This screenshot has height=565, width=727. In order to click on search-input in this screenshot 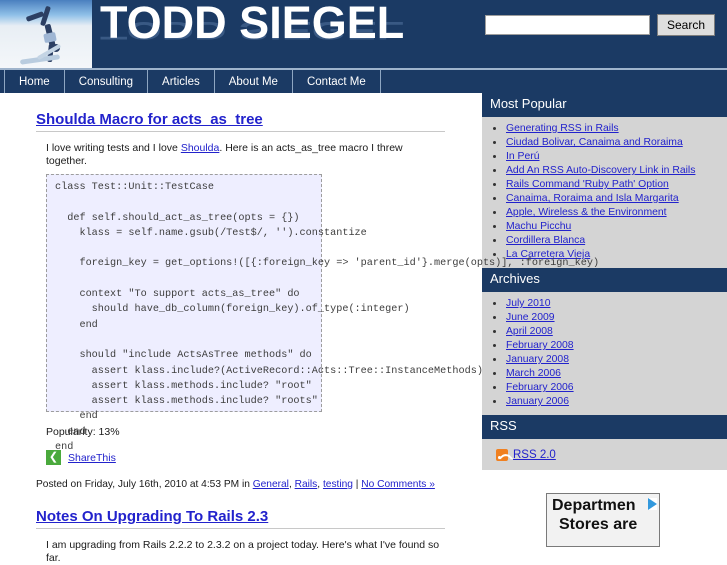, I will do `click(567, 25)`.